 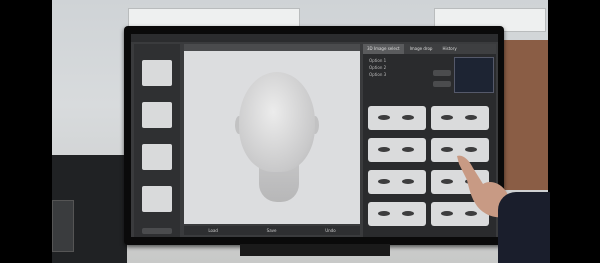 I want to click on app-titlebar, so click(x=314, y=38).